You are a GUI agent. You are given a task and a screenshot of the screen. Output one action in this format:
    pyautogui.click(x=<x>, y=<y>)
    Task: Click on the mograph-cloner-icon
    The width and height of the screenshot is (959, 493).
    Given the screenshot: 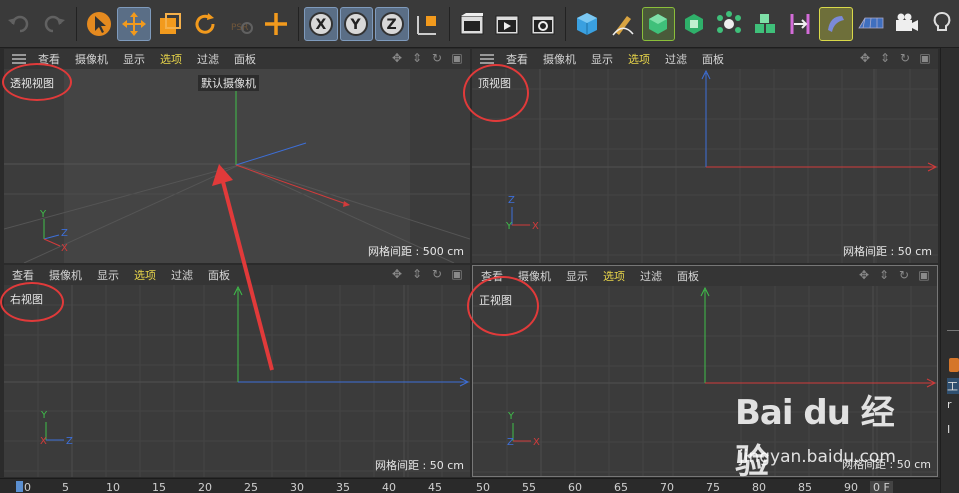 What is the action you would take?
    pyautogui.click(x=730, y=24)
    